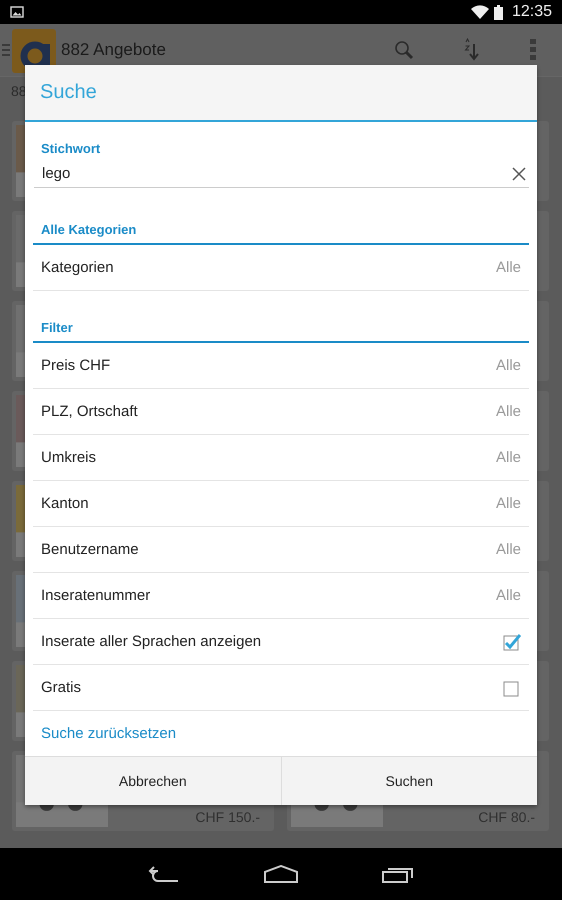 The image size is (562, 900). What do you see at coordinates (498, 12) in the screenshot?
I see `battery-icon` at bounding box center [498, 12].